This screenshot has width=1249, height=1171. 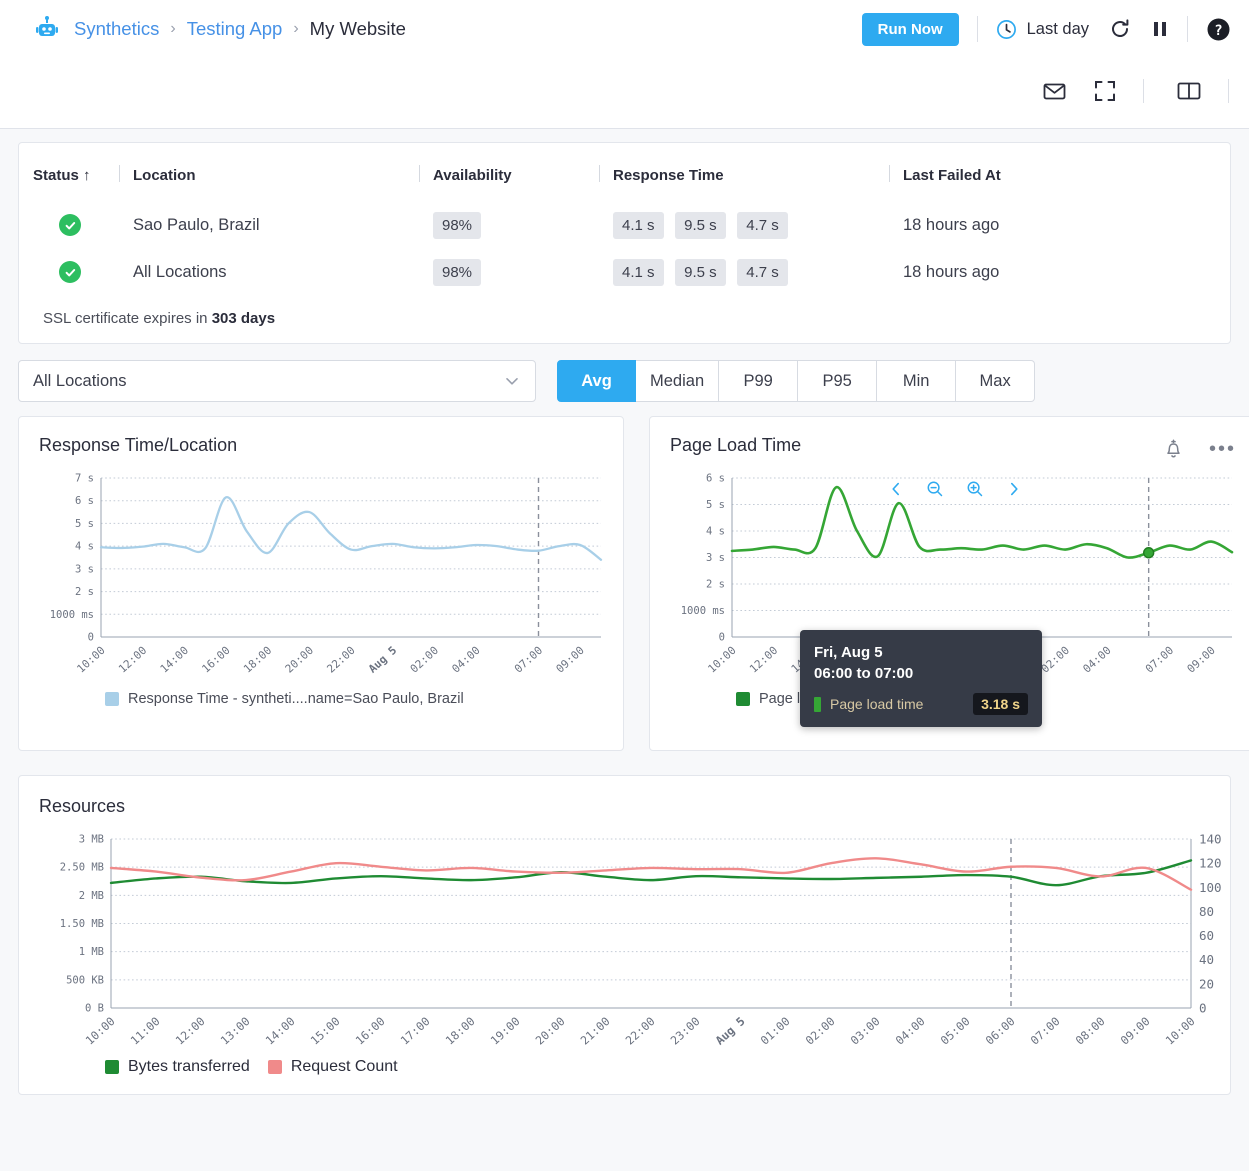 I want to click on svg-text: 5 s, so click(x=715, y=505).